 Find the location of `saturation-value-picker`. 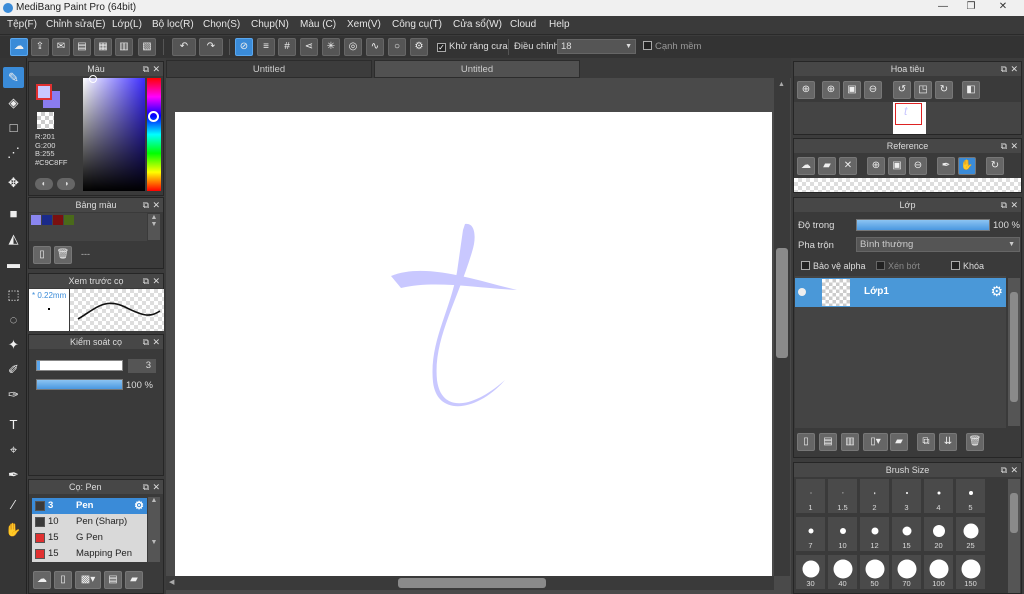

saturation-value-picker is located at coordinates (114, 133).